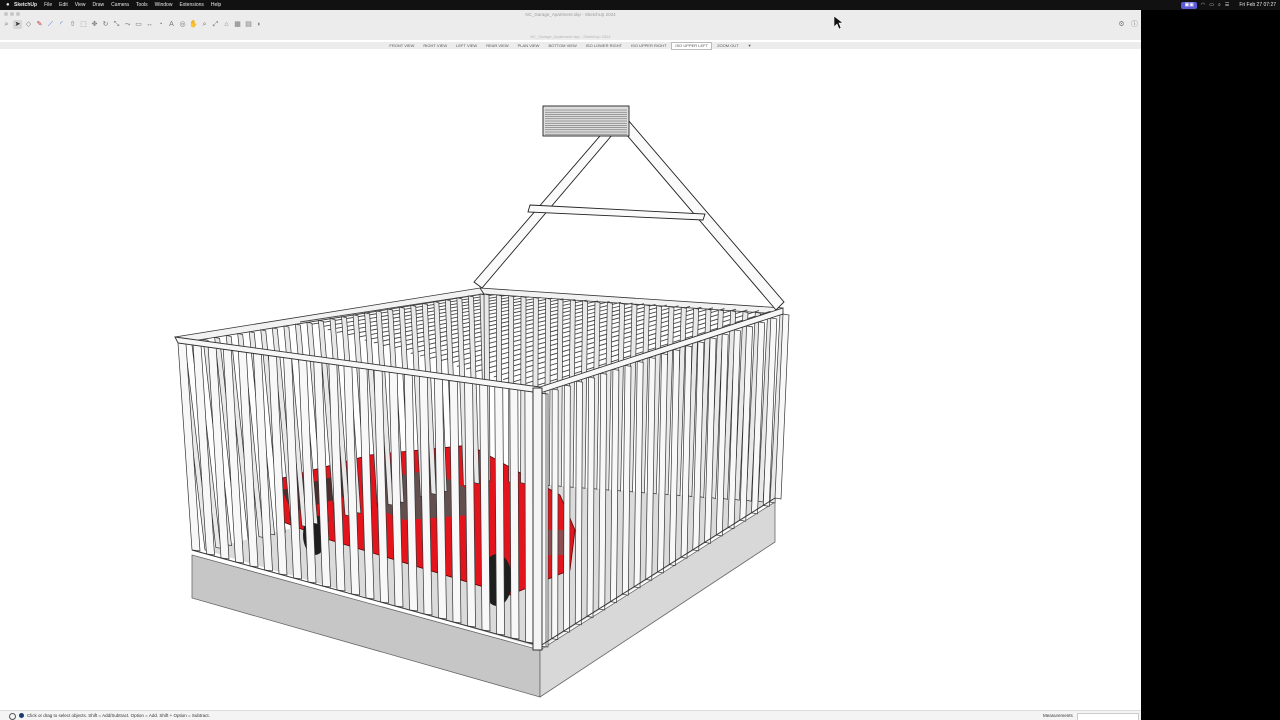 Image resolution: width=1280 pixels, height=720 pixels. Describe the element at coordinates (216, 5) in the screenshot. I see `menu-help: Help` at that location.